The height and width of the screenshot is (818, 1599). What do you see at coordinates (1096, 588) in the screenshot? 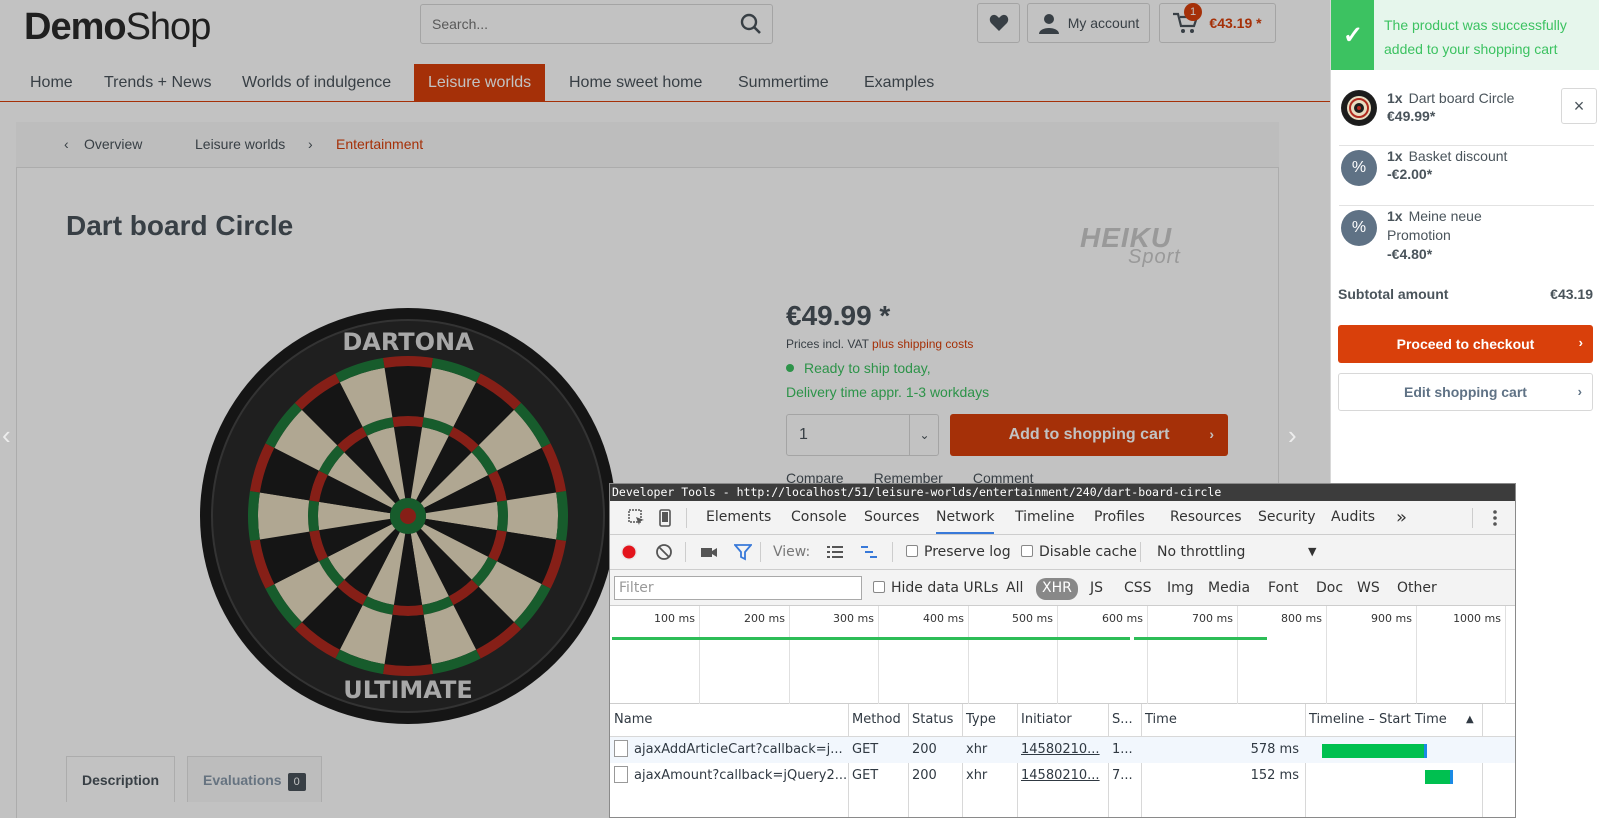
I see `filter-type-js: JS` at bounding box center [1096, 588].